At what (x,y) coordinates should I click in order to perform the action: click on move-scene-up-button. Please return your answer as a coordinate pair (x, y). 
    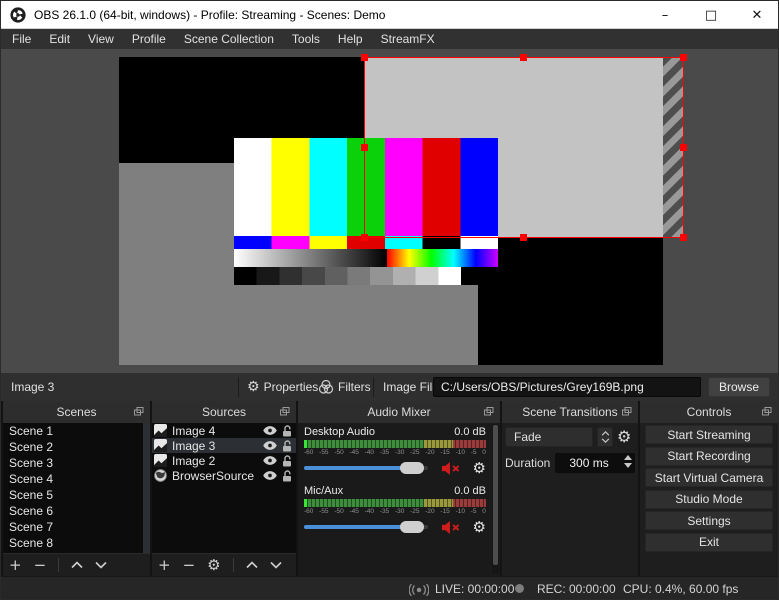
    Looking at the image, I should click on (77, 565).